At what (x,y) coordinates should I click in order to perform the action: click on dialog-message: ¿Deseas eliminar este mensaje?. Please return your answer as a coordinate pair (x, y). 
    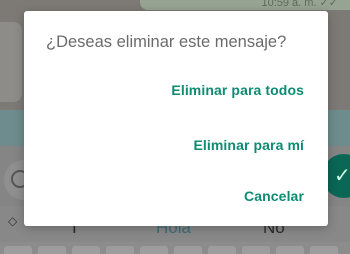
    Looking at the image, I should click on (166, 42).